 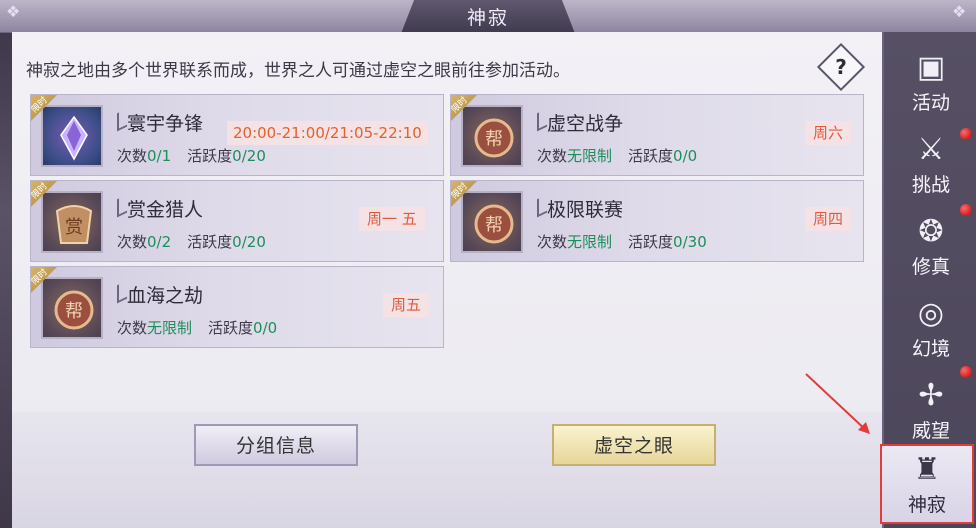 What do you see at coordinates (931, 336) in the screenshot?
I see `sidebar-item-illusion: ◎ 幻境` at bounding box center [931, 336].